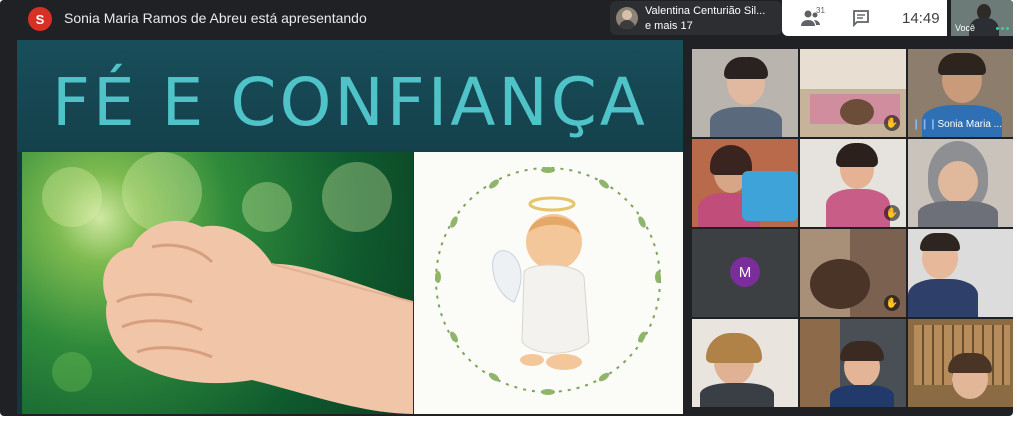 The height and width of the screenshot is (422, 1017). Describe the element at coordinates (965, 28) in the screenshot. I see `self-label: Você` at that location.